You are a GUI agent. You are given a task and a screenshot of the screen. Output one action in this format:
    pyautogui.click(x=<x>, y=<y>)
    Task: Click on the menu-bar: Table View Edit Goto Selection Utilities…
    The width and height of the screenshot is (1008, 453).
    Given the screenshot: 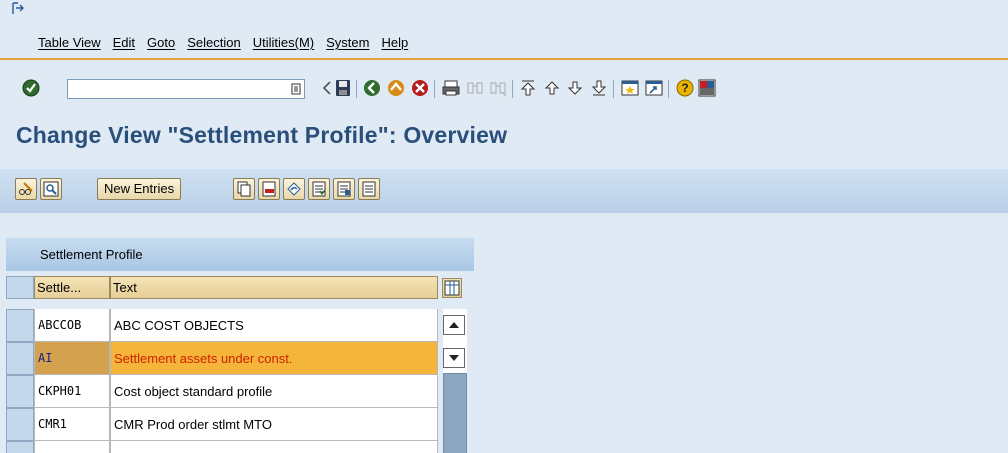 What is the action you would take?
    pyautogui.click(x=229, y=44)
    